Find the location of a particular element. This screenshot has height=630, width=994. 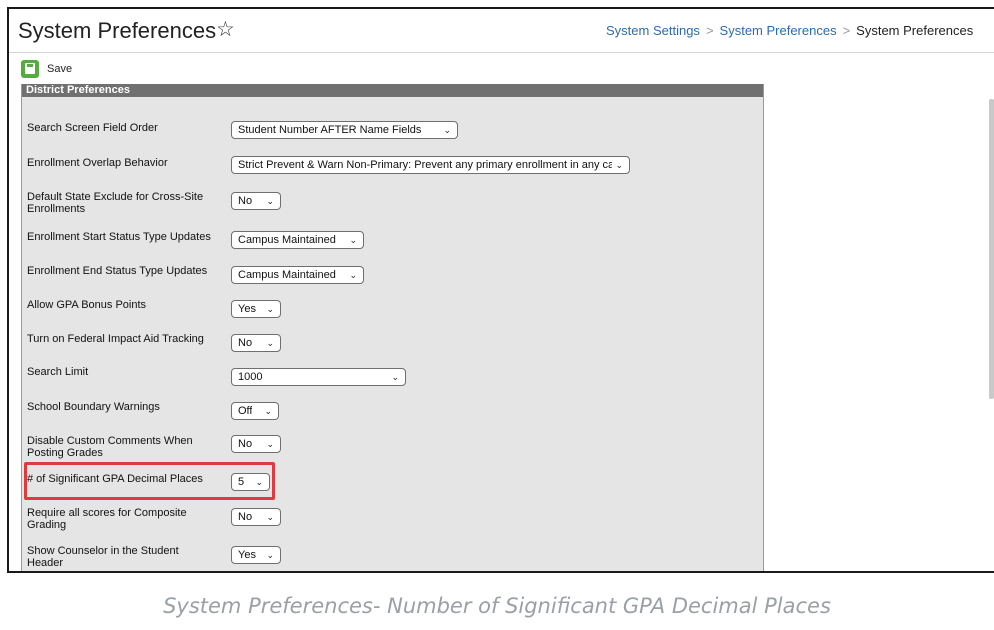

search-limit-select: 1000 ⌄ is located at coordinates (318, 377).